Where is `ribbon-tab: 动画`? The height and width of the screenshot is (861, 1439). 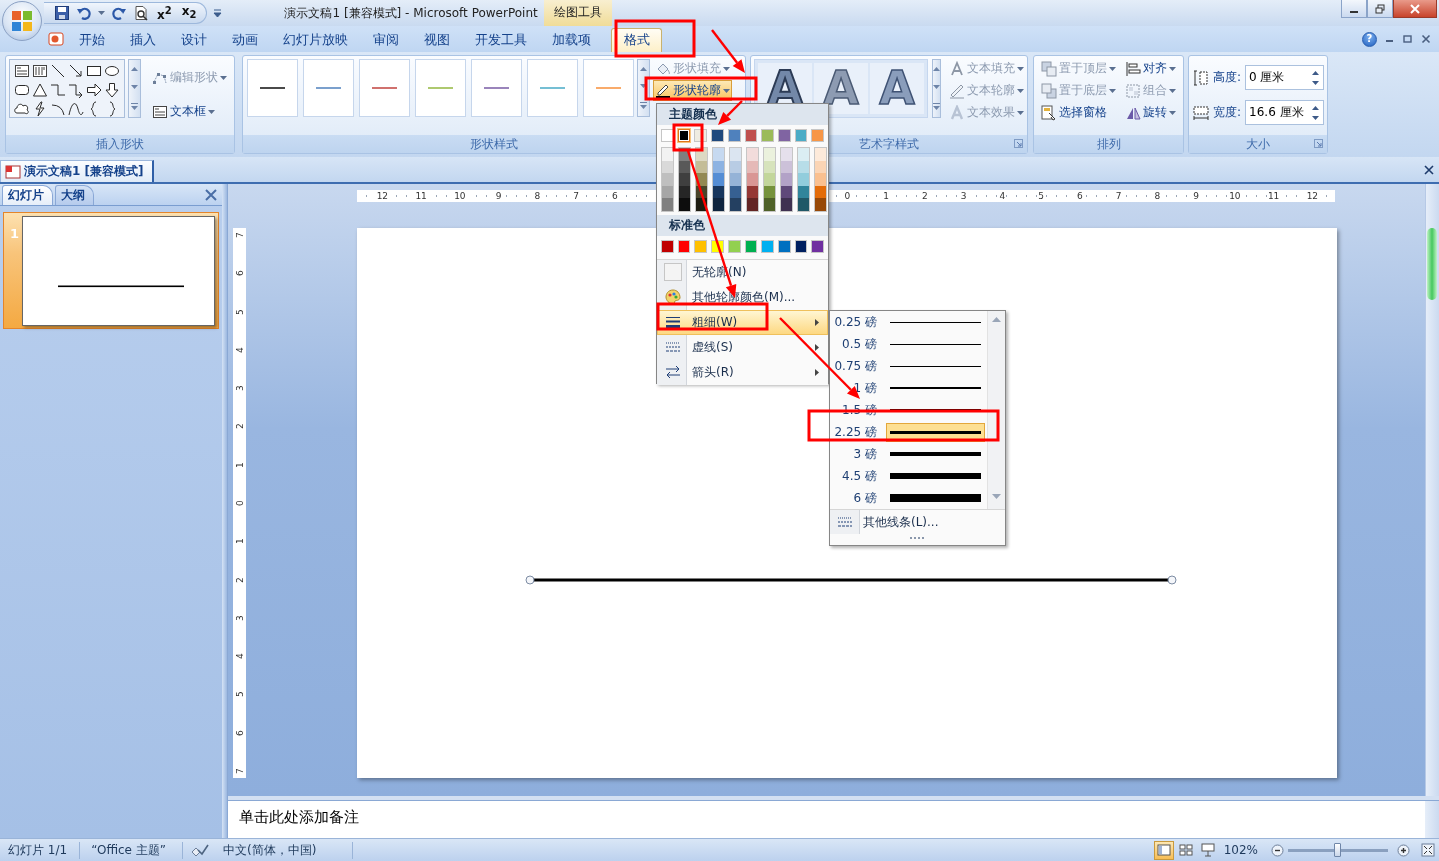
ribbon-tab: 动画 is located at coordinates (244, 40).